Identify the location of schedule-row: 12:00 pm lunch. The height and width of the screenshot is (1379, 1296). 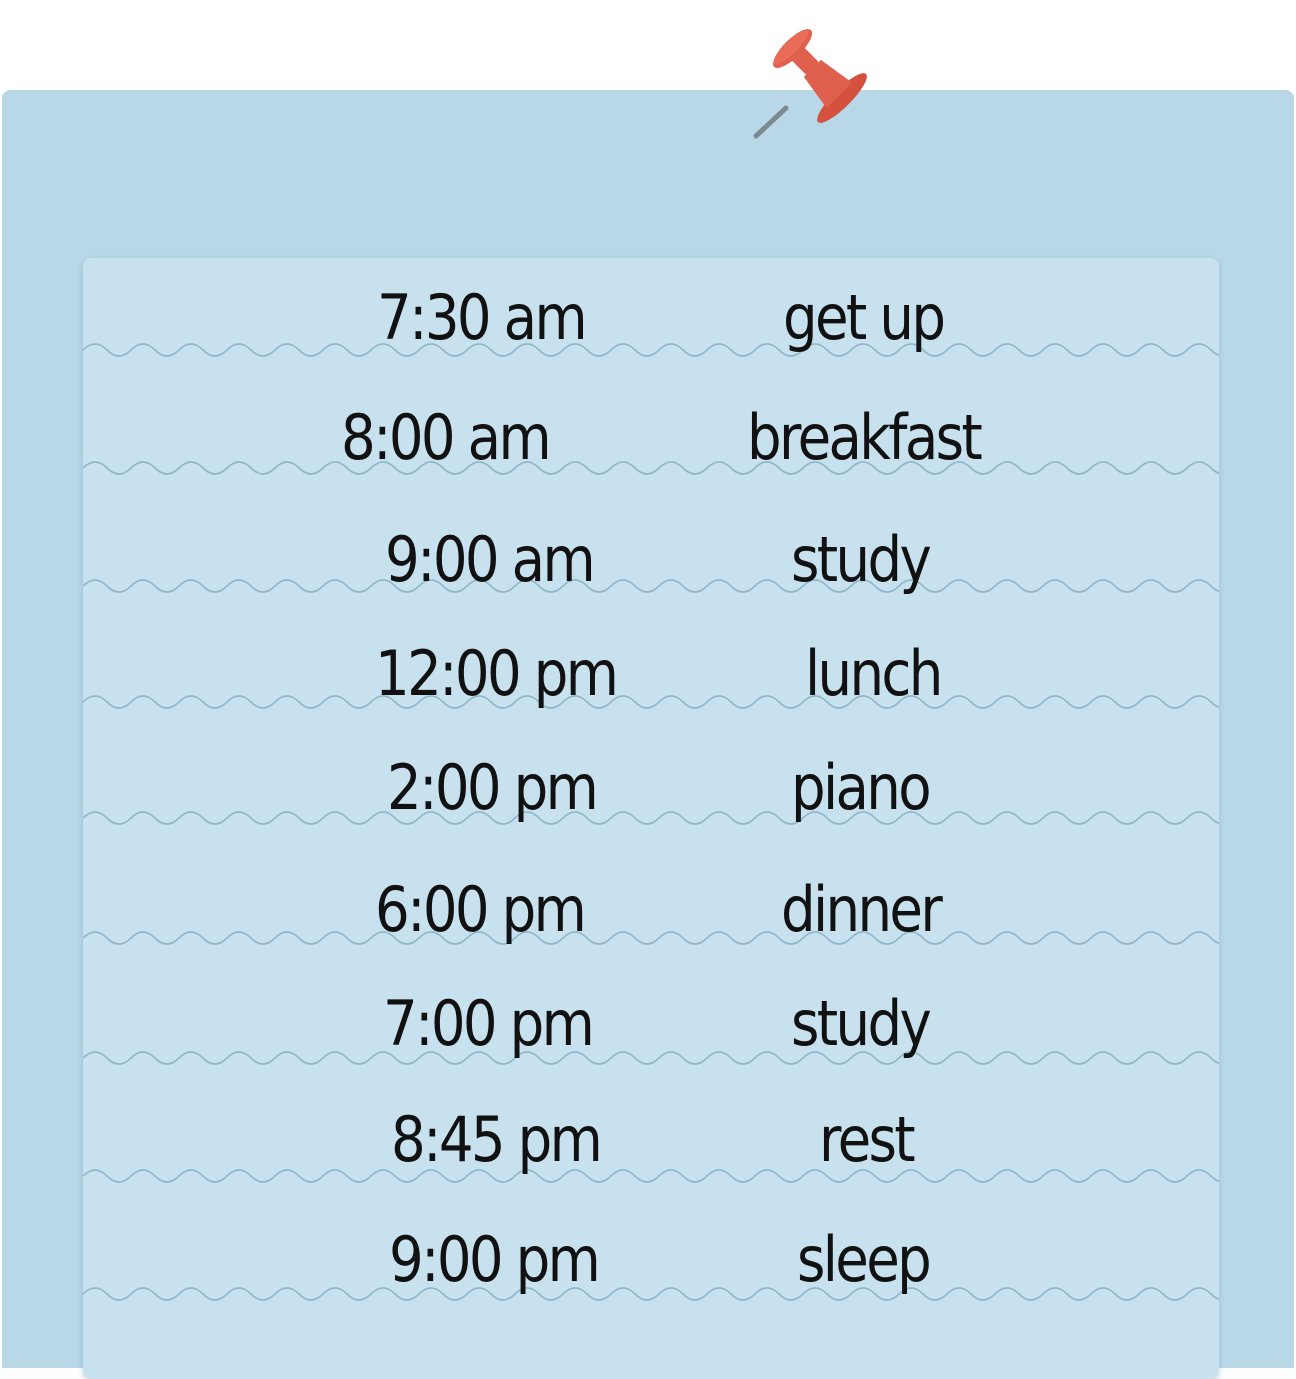
(651, 674).